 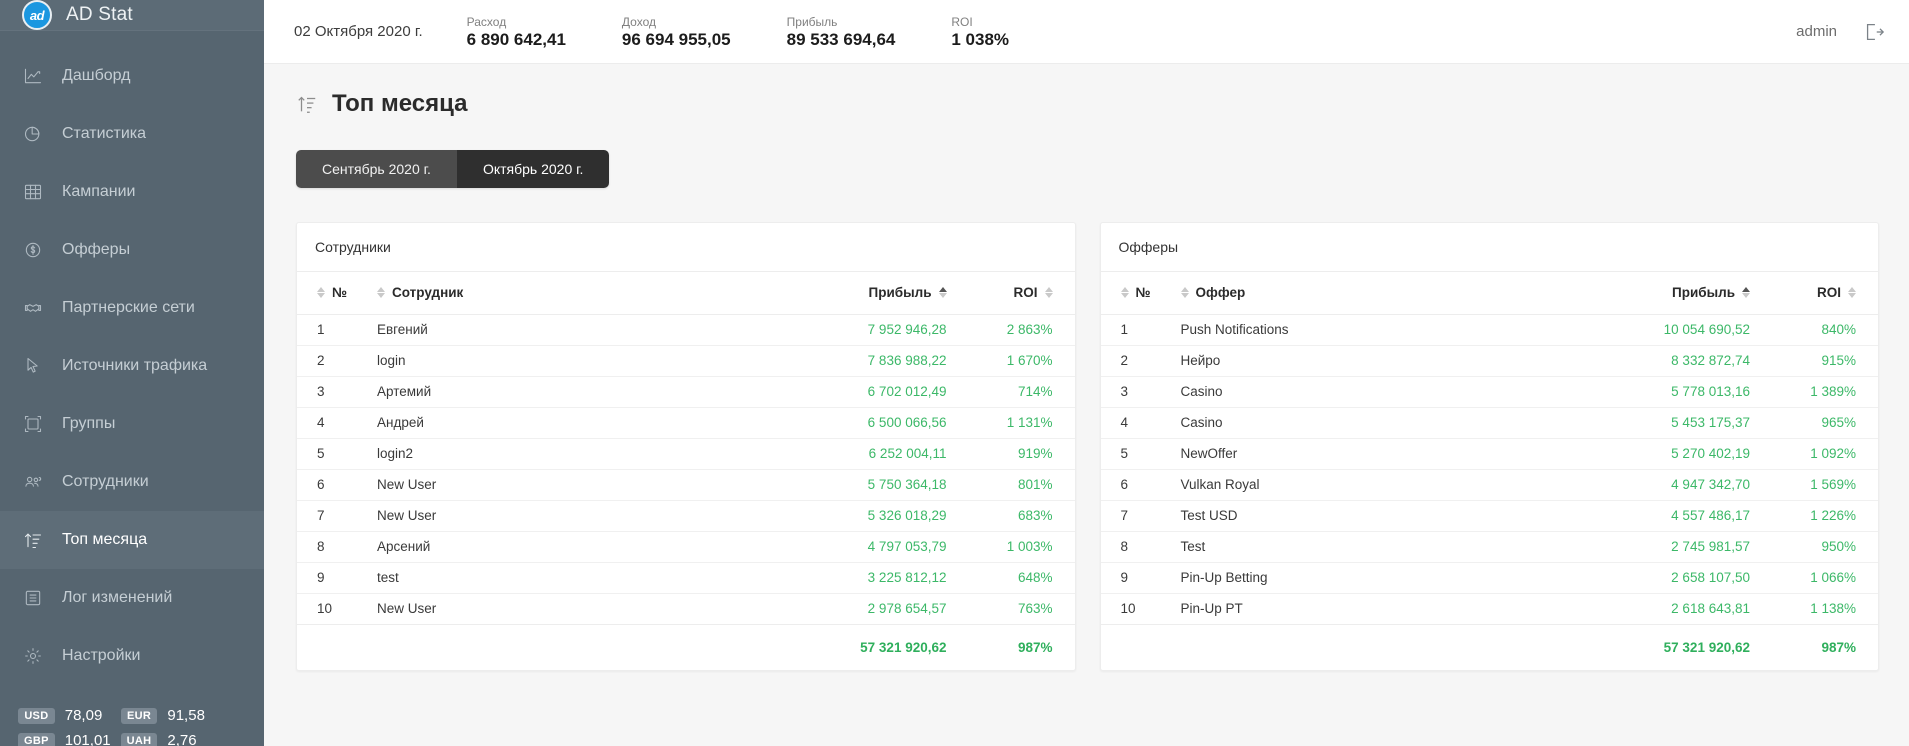 I want to click on logout-icon, so click(x=1874, y=32).